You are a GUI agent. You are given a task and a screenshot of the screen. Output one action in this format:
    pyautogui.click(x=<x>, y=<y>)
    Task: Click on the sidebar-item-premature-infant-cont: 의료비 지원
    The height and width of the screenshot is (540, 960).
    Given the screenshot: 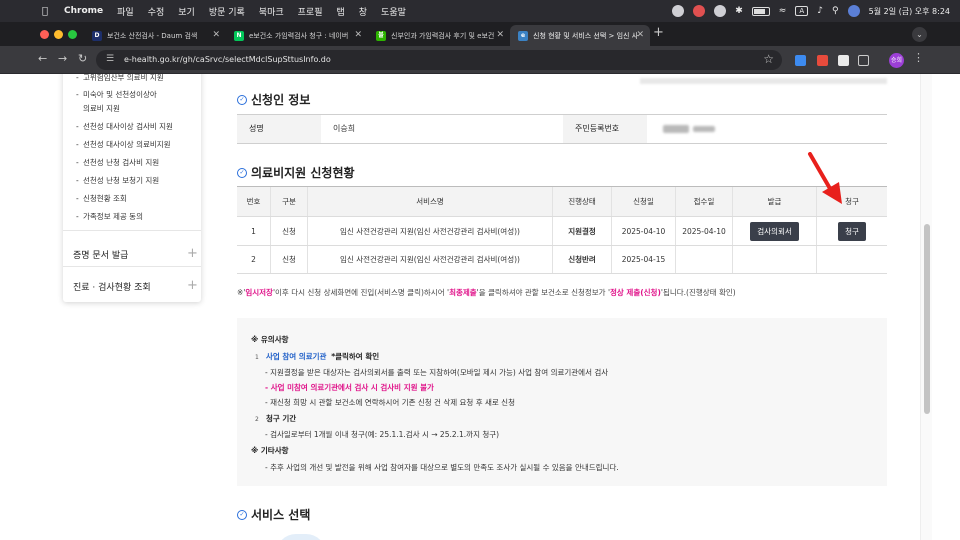 What is the action you would take?
    pyautogui.click(x=101, y=109)
    